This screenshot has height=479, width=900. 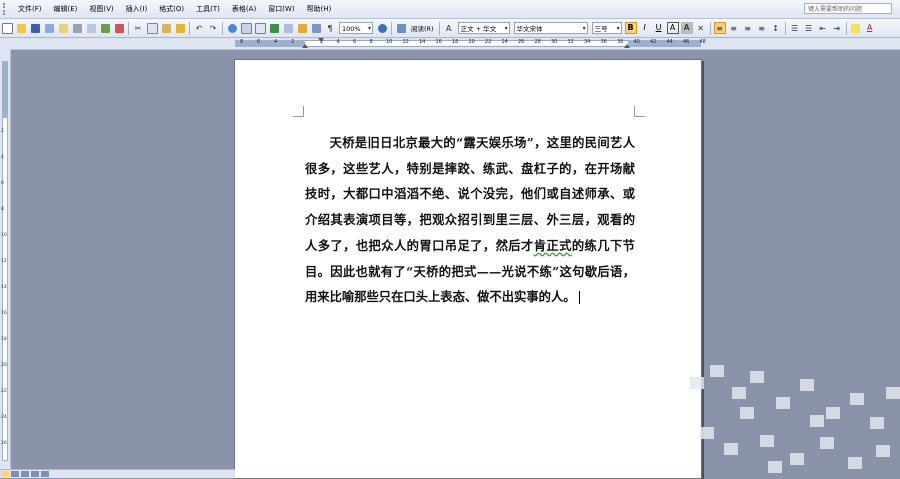 I want to click on read-button: 阅读(R), so click(x=422, y=28).